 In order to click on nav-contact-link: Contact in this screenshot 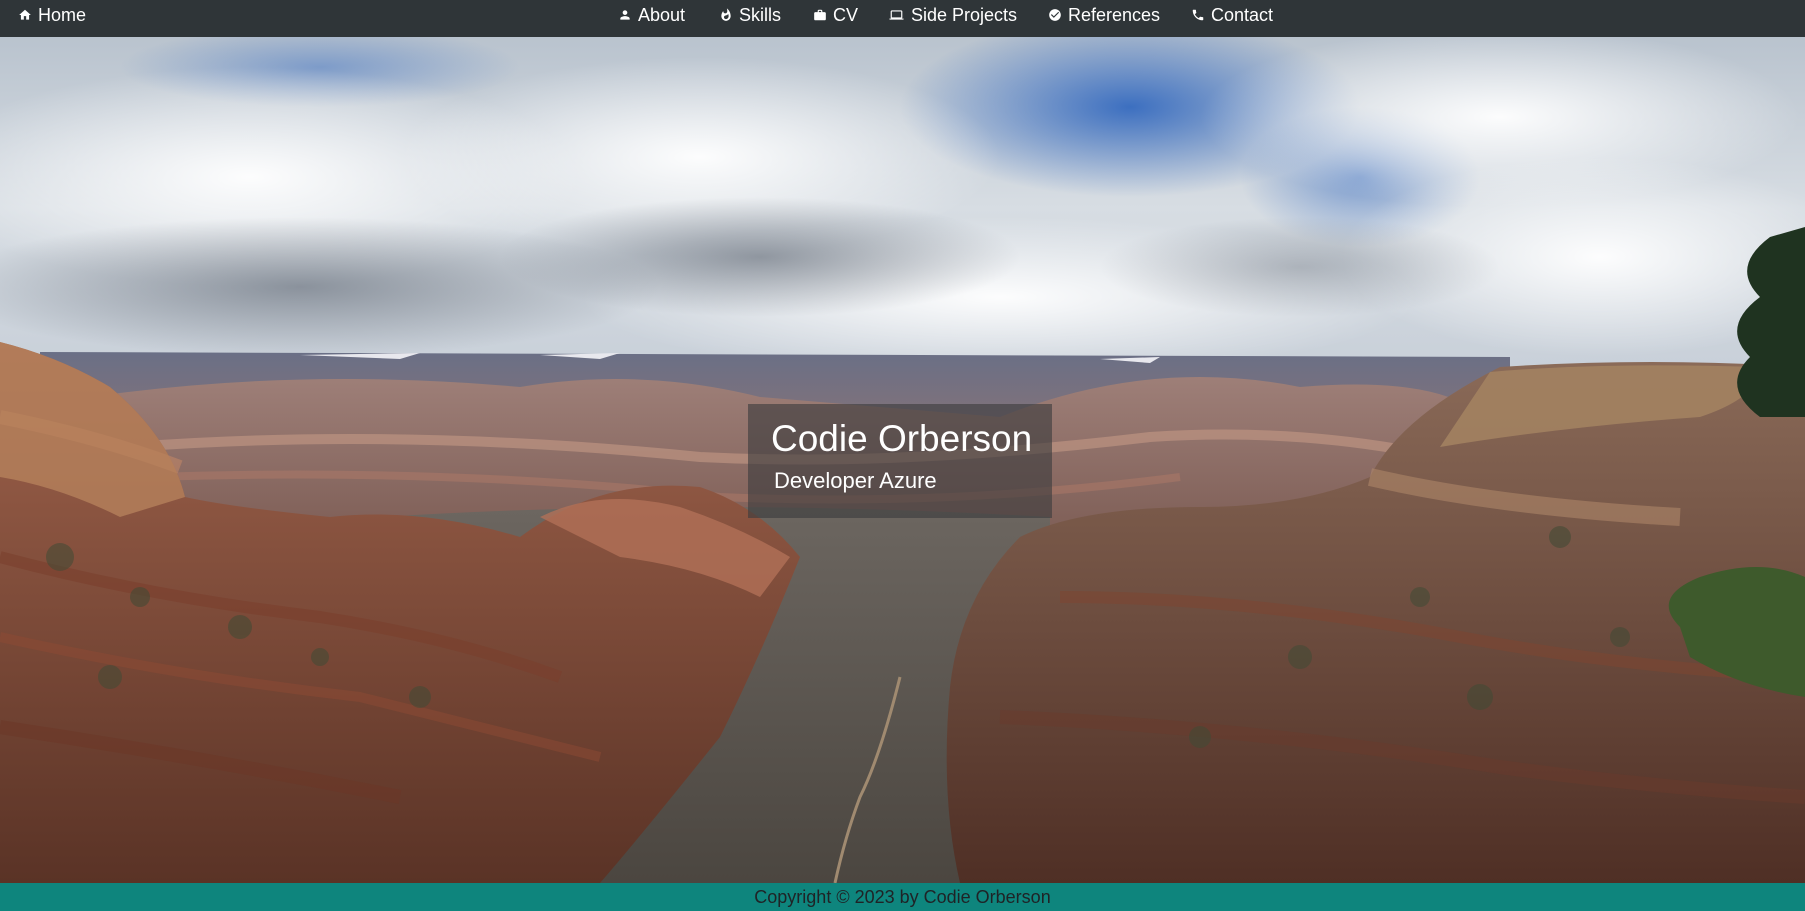, I will do `click(1232, 15)`.